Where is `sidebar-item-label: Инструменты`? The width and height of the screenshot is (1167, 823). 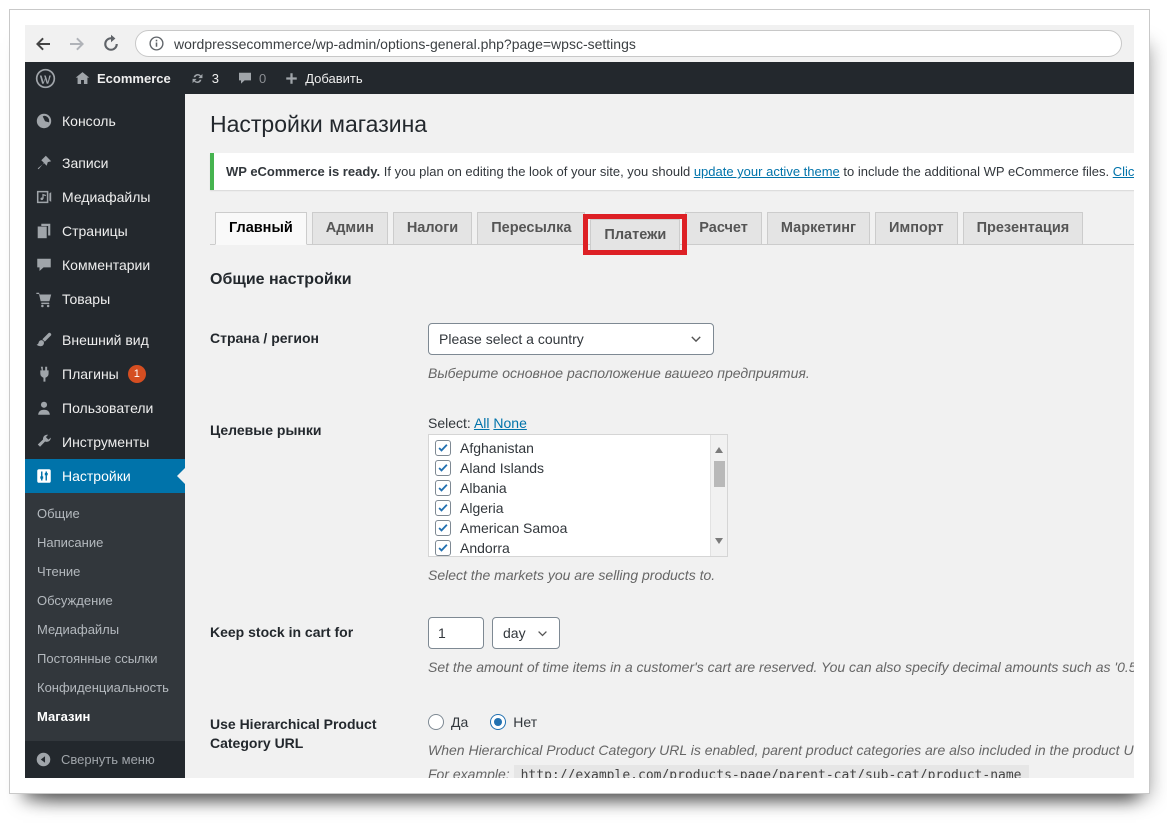 sidebar-item-label: Инструменты is located at coordinates (106, 442).